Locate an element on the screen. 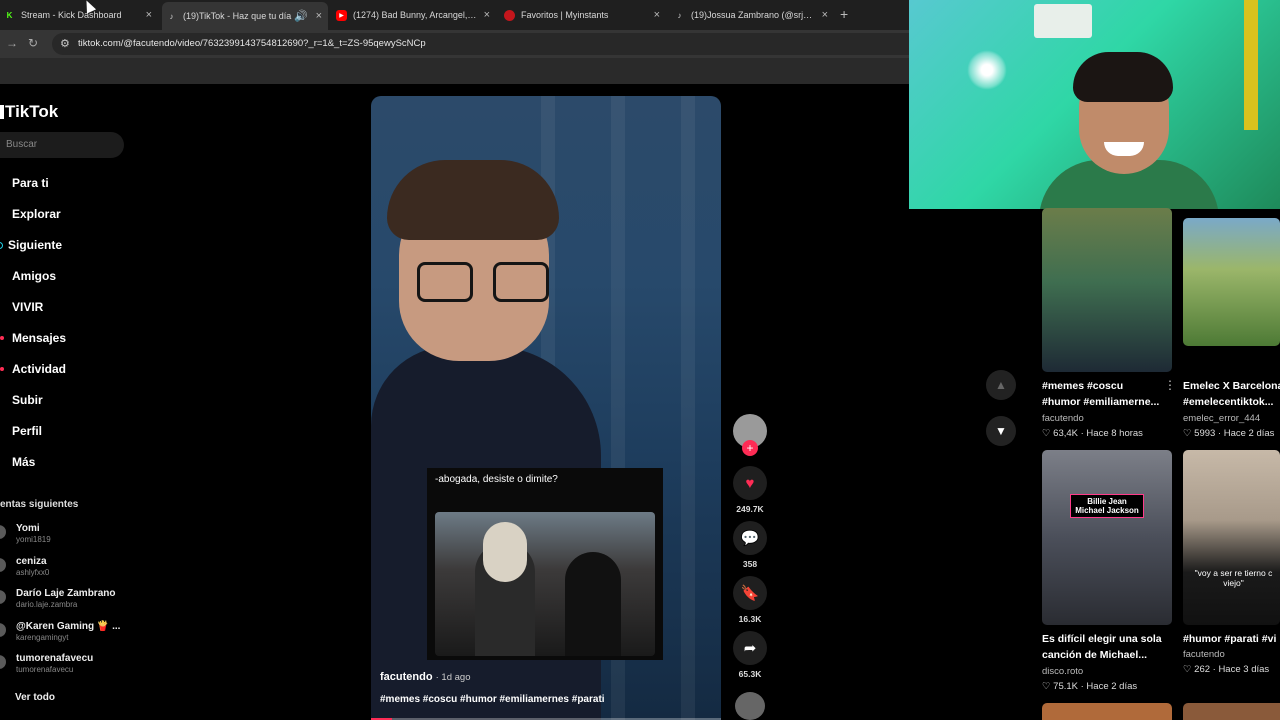 The height and width of the screenshot is (720, 1280). nav-item-explorar: Explorar is located at coordinates (65, 214).